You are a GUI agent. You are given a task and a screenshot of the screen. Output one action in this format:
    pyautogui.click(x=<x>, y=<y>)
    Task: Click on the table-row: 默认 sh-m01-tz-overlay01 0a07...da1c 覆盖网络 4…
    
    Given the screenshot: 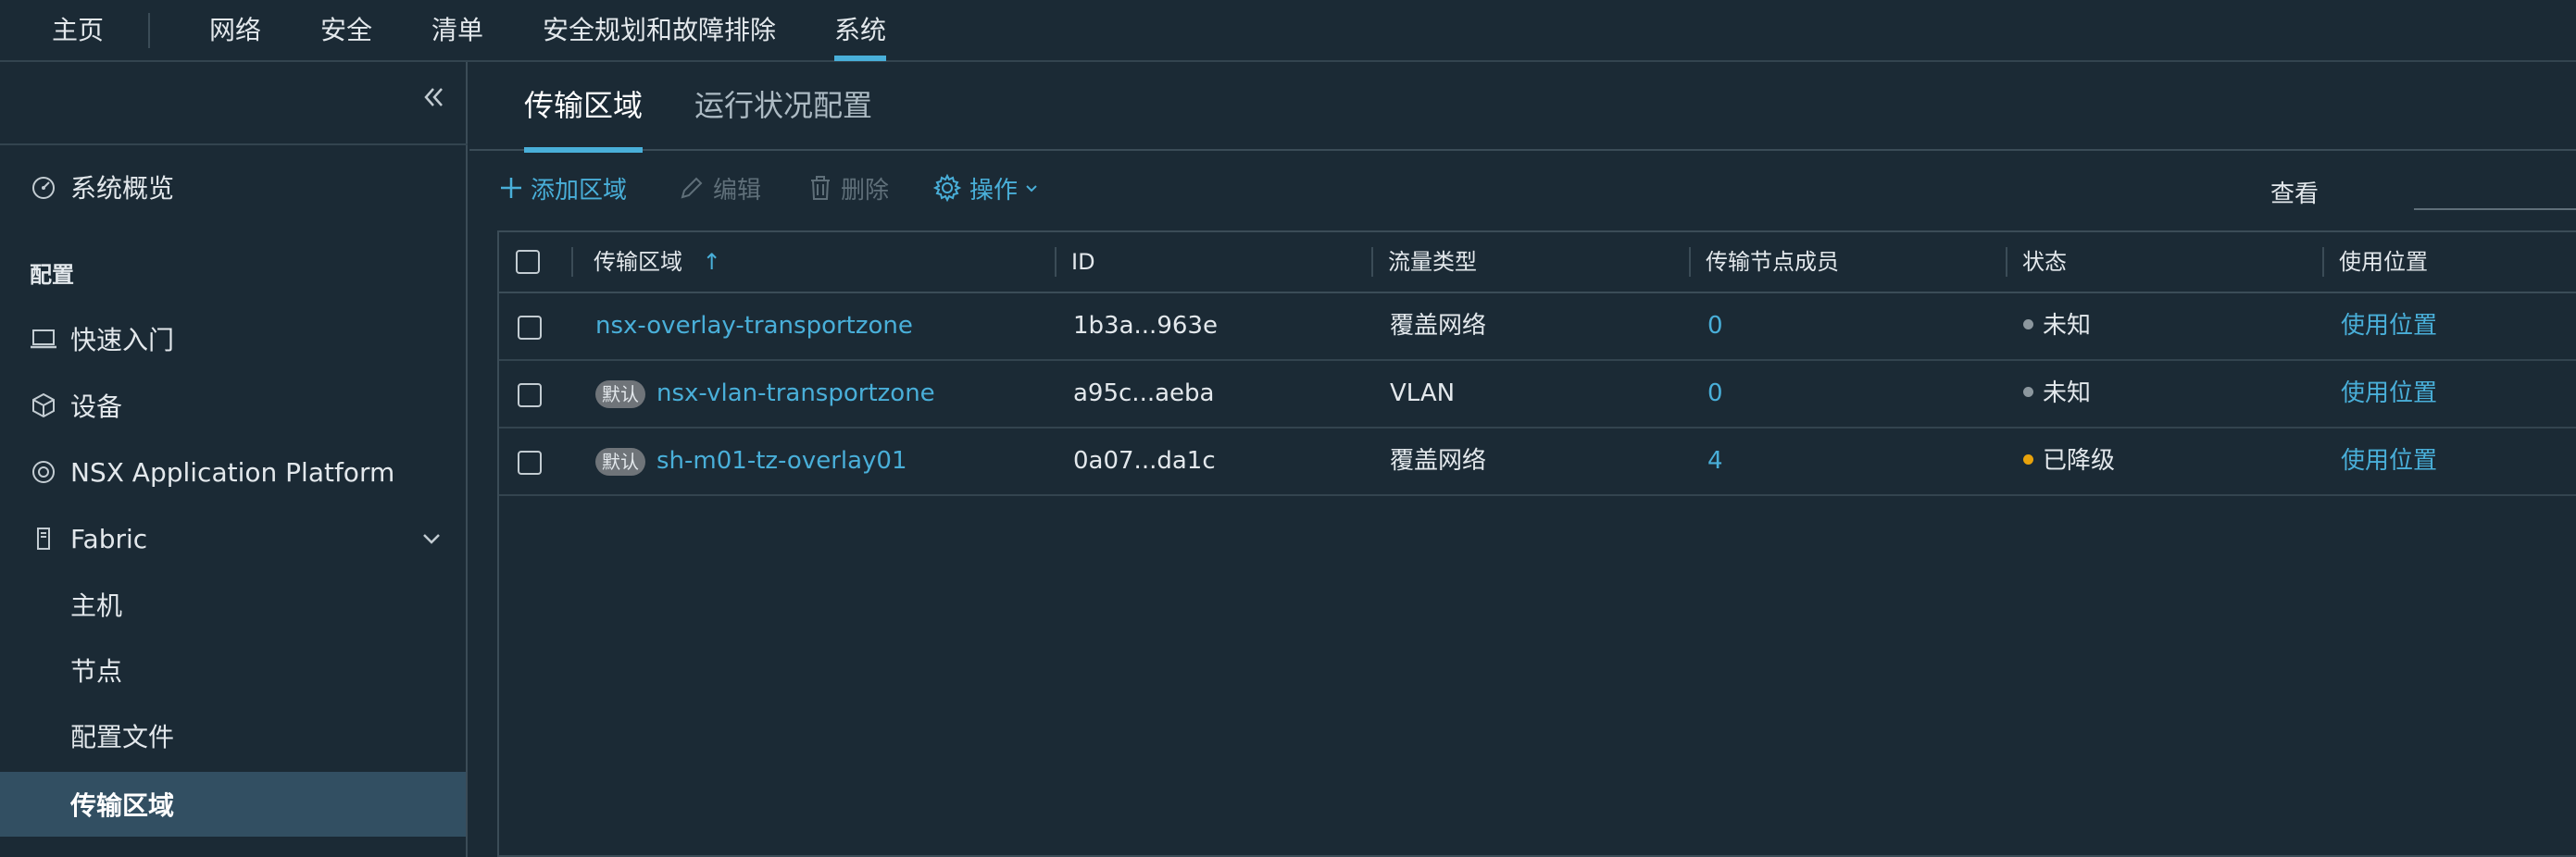 What is the action you would take?
    pyautogui.click(x=1537, y=462)
    